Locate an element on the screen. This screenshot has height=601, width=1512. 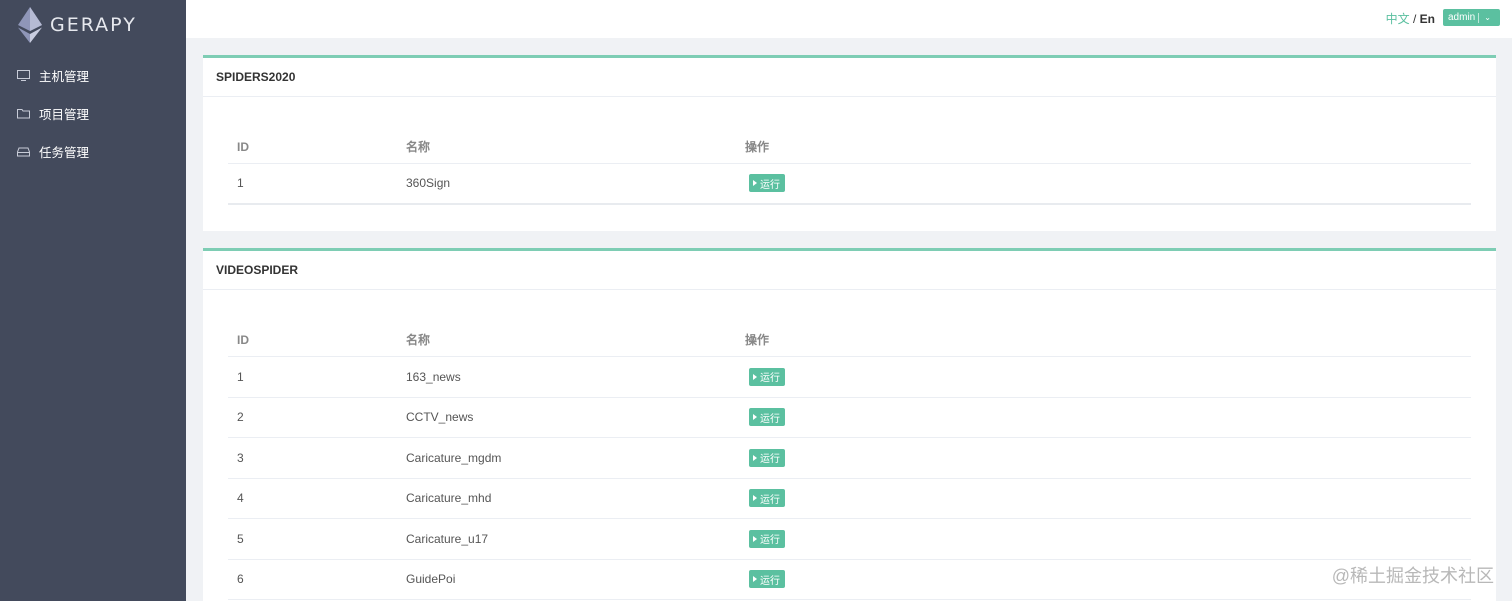
sidebar-item-tasks: 任务管理 is located at coordinates (93, 151).